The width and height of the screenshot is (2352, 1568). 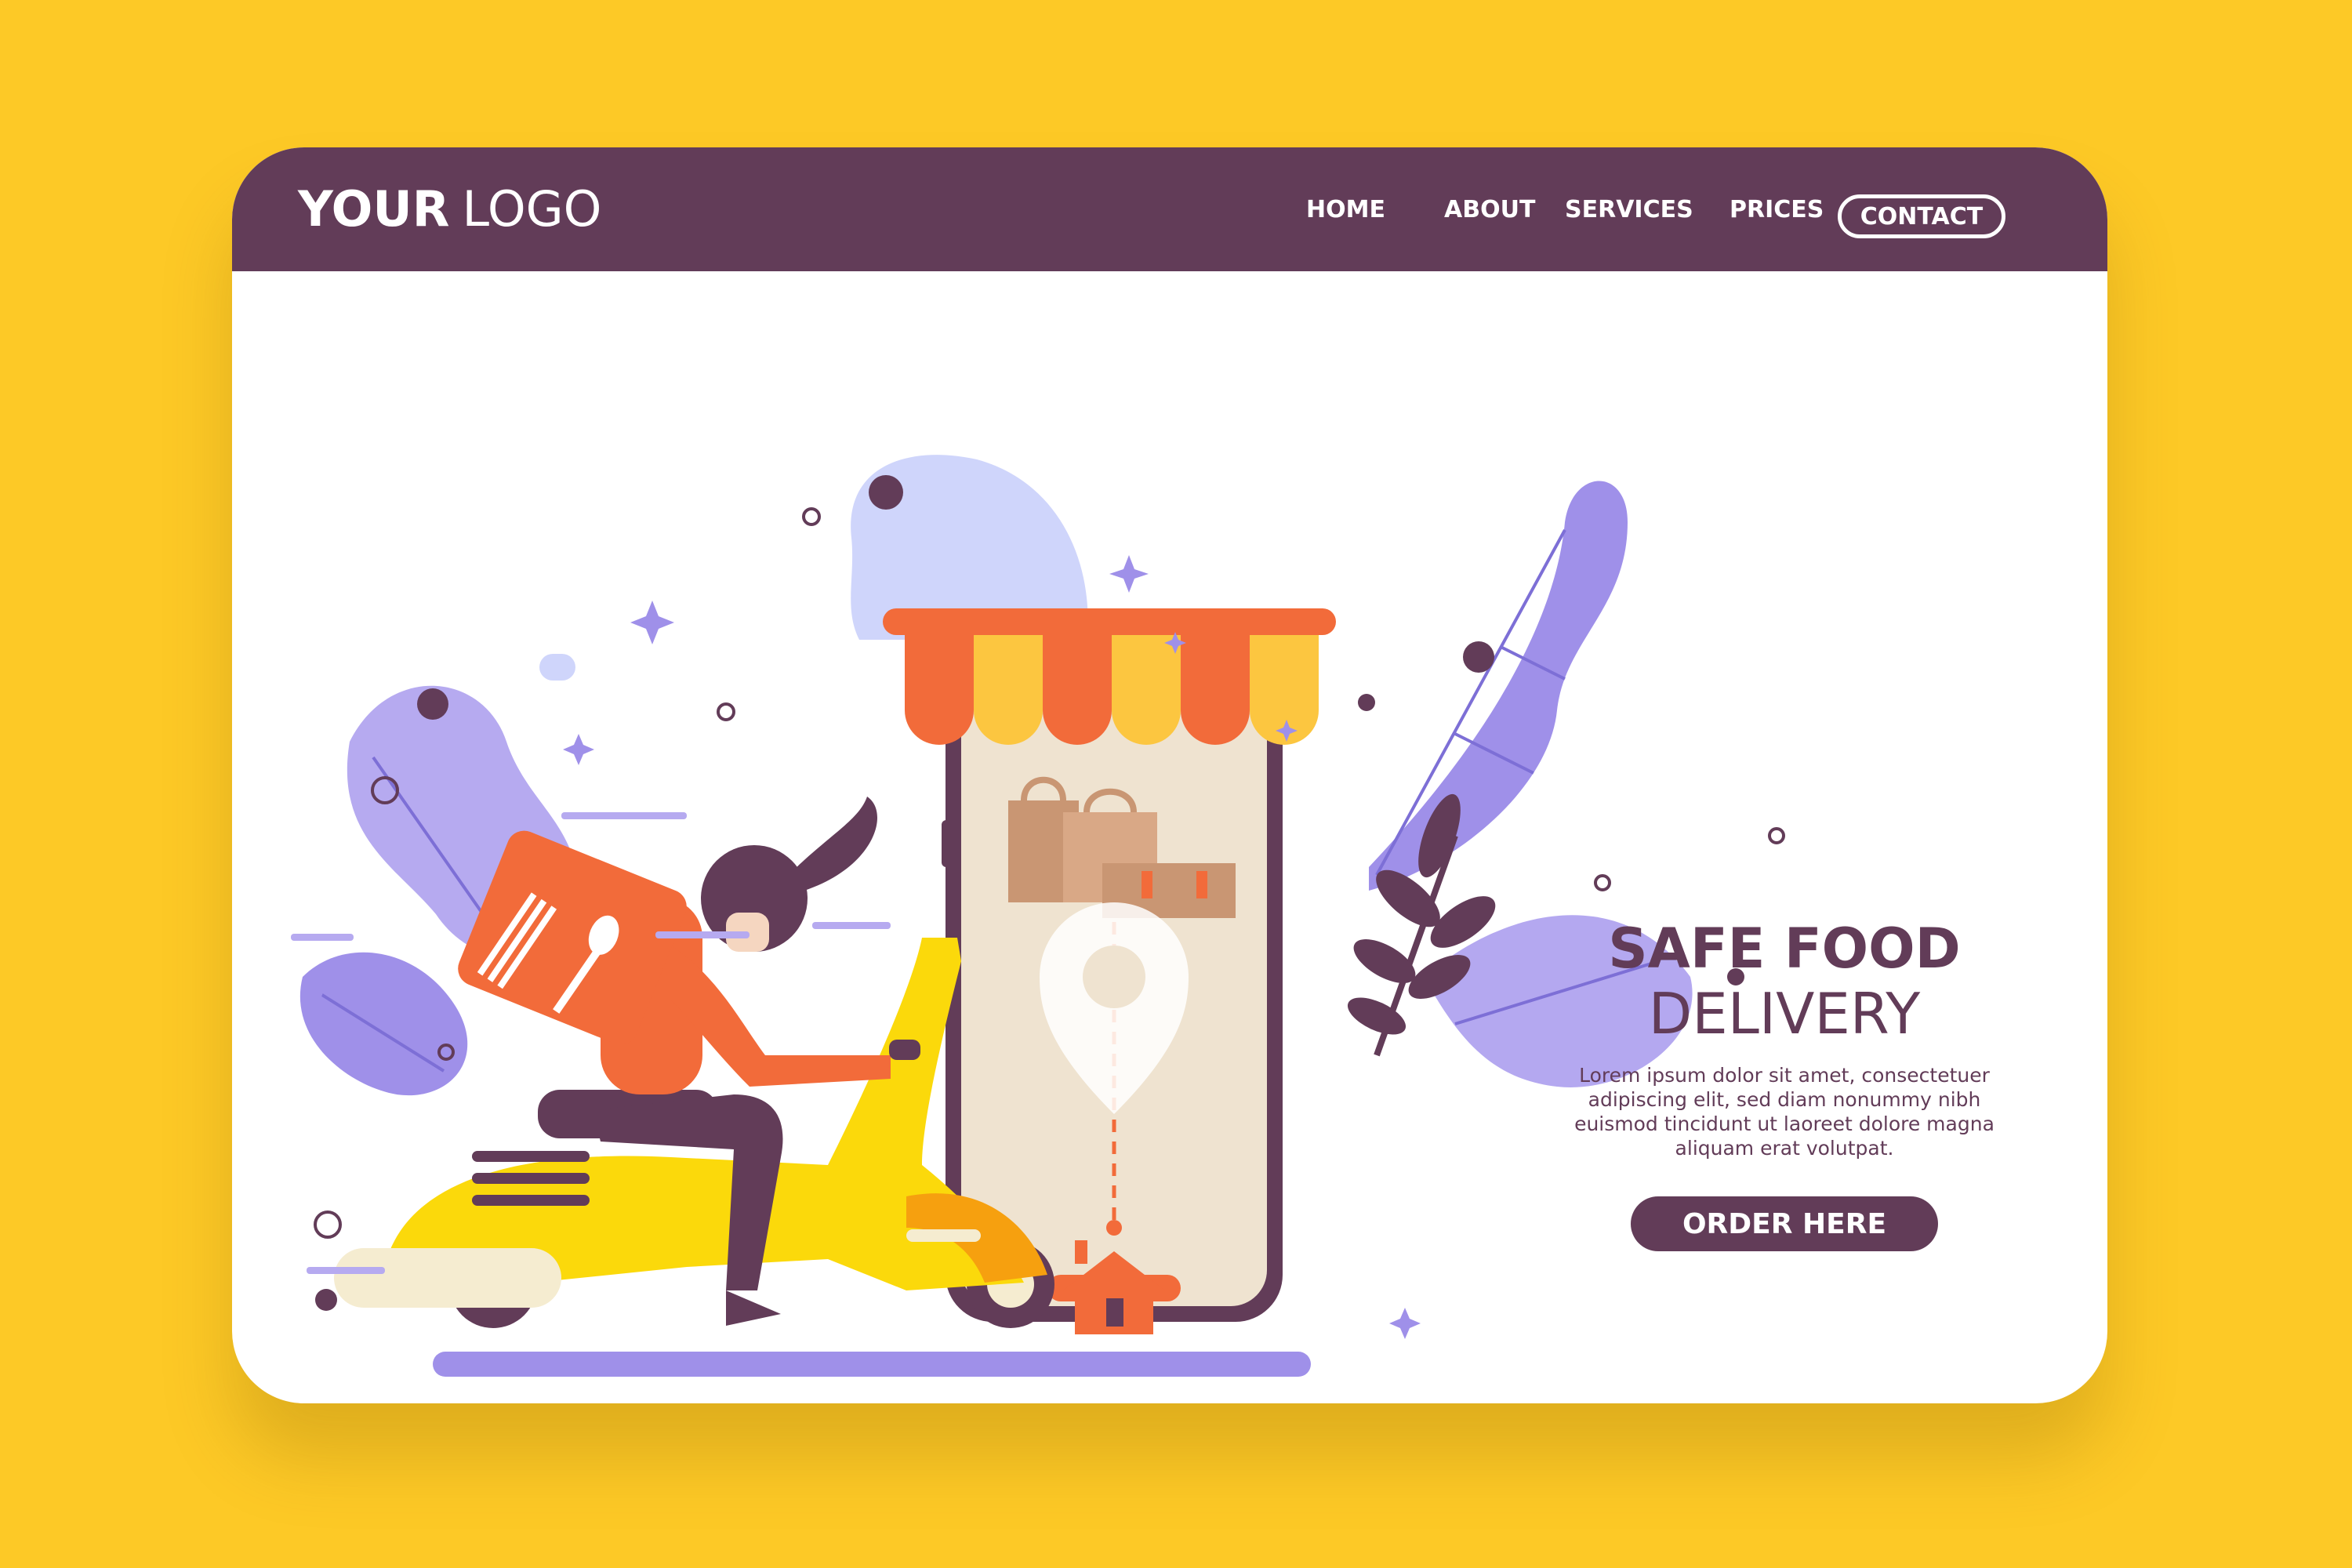 I want to click on nav-services: SERVICES, so click(x=1629, y=210).